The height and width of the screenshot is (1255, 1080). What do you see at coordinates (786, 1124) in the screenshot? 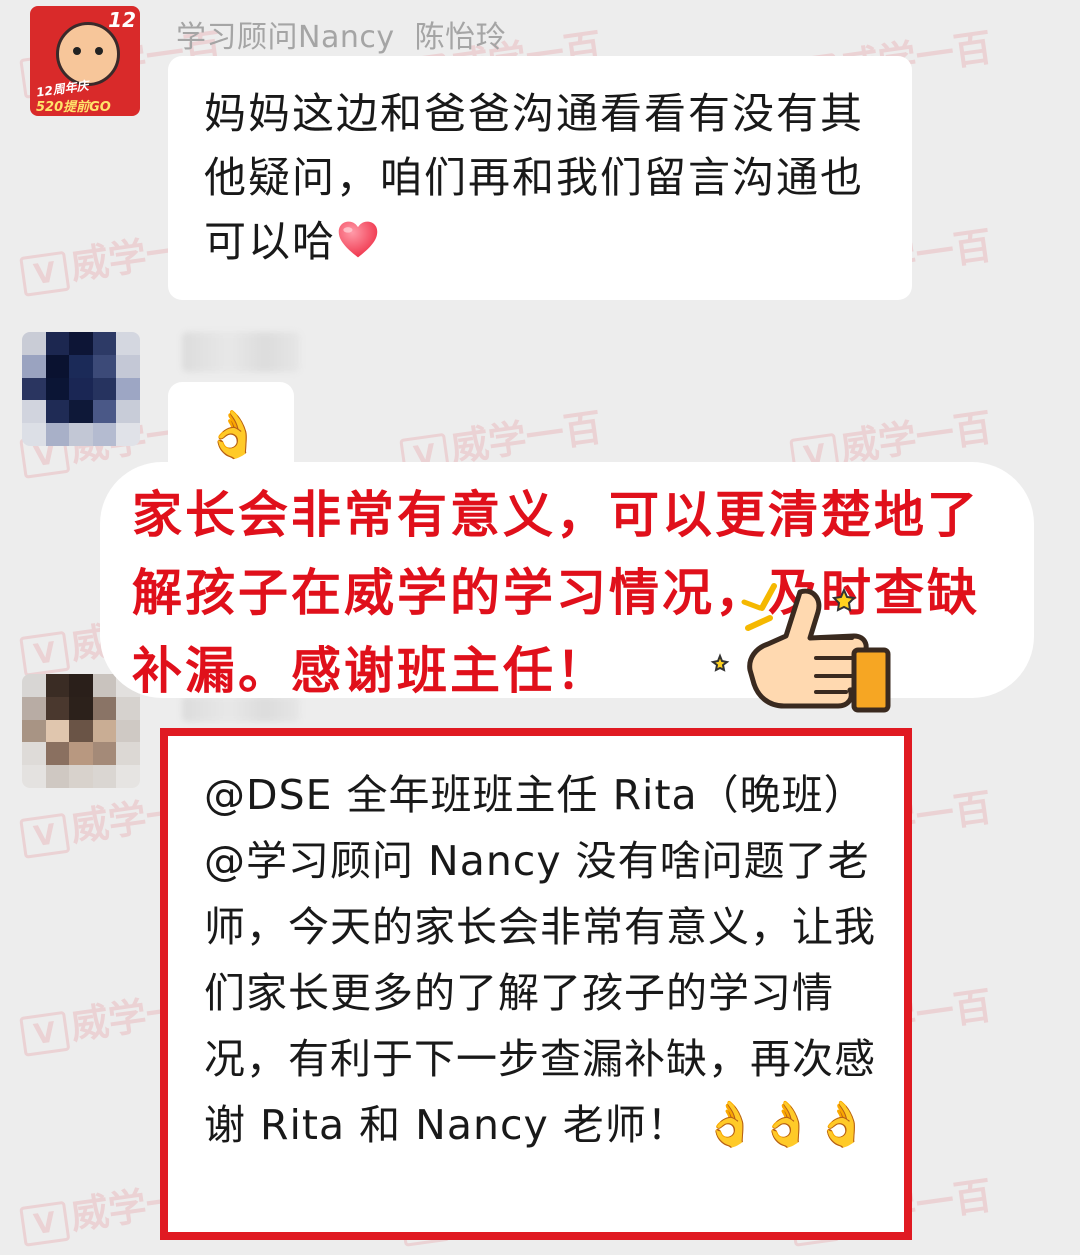
I see `ok-hand-emoji-row: 👌👌👌` at bounding box center [786, 1124].